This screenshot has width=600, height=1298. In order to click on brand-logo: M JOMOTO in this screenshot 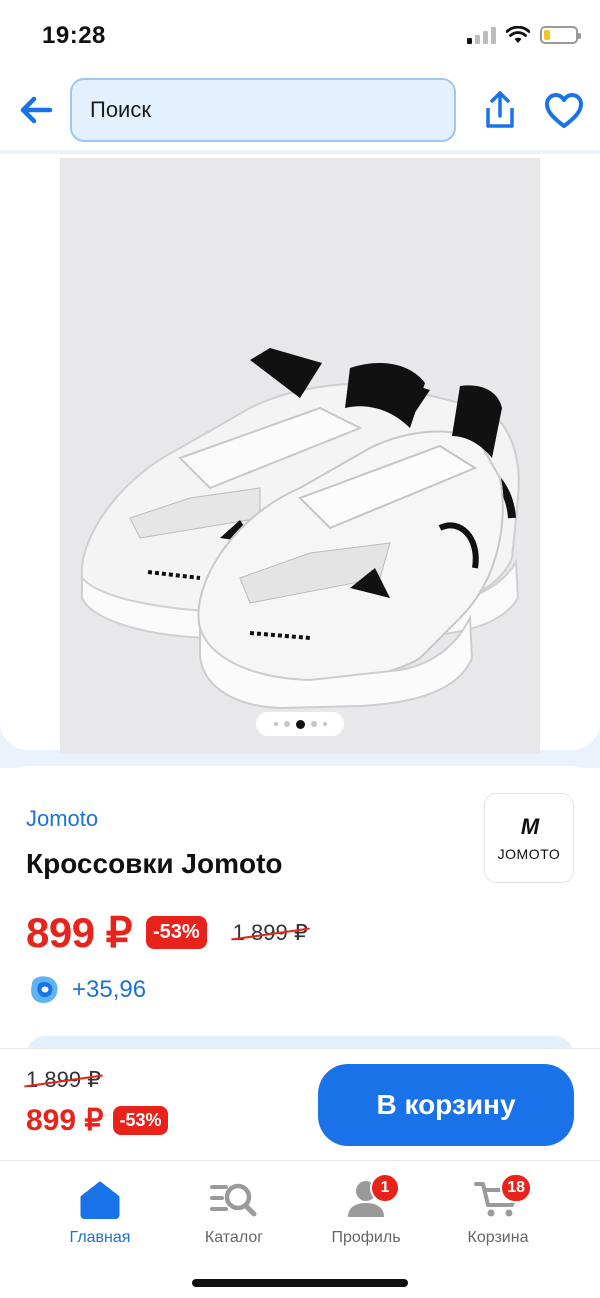, I will do `click(529, 838)`.